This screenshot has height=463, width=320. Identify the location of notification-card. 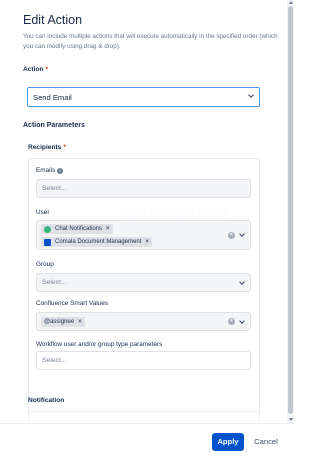
(144, 415).